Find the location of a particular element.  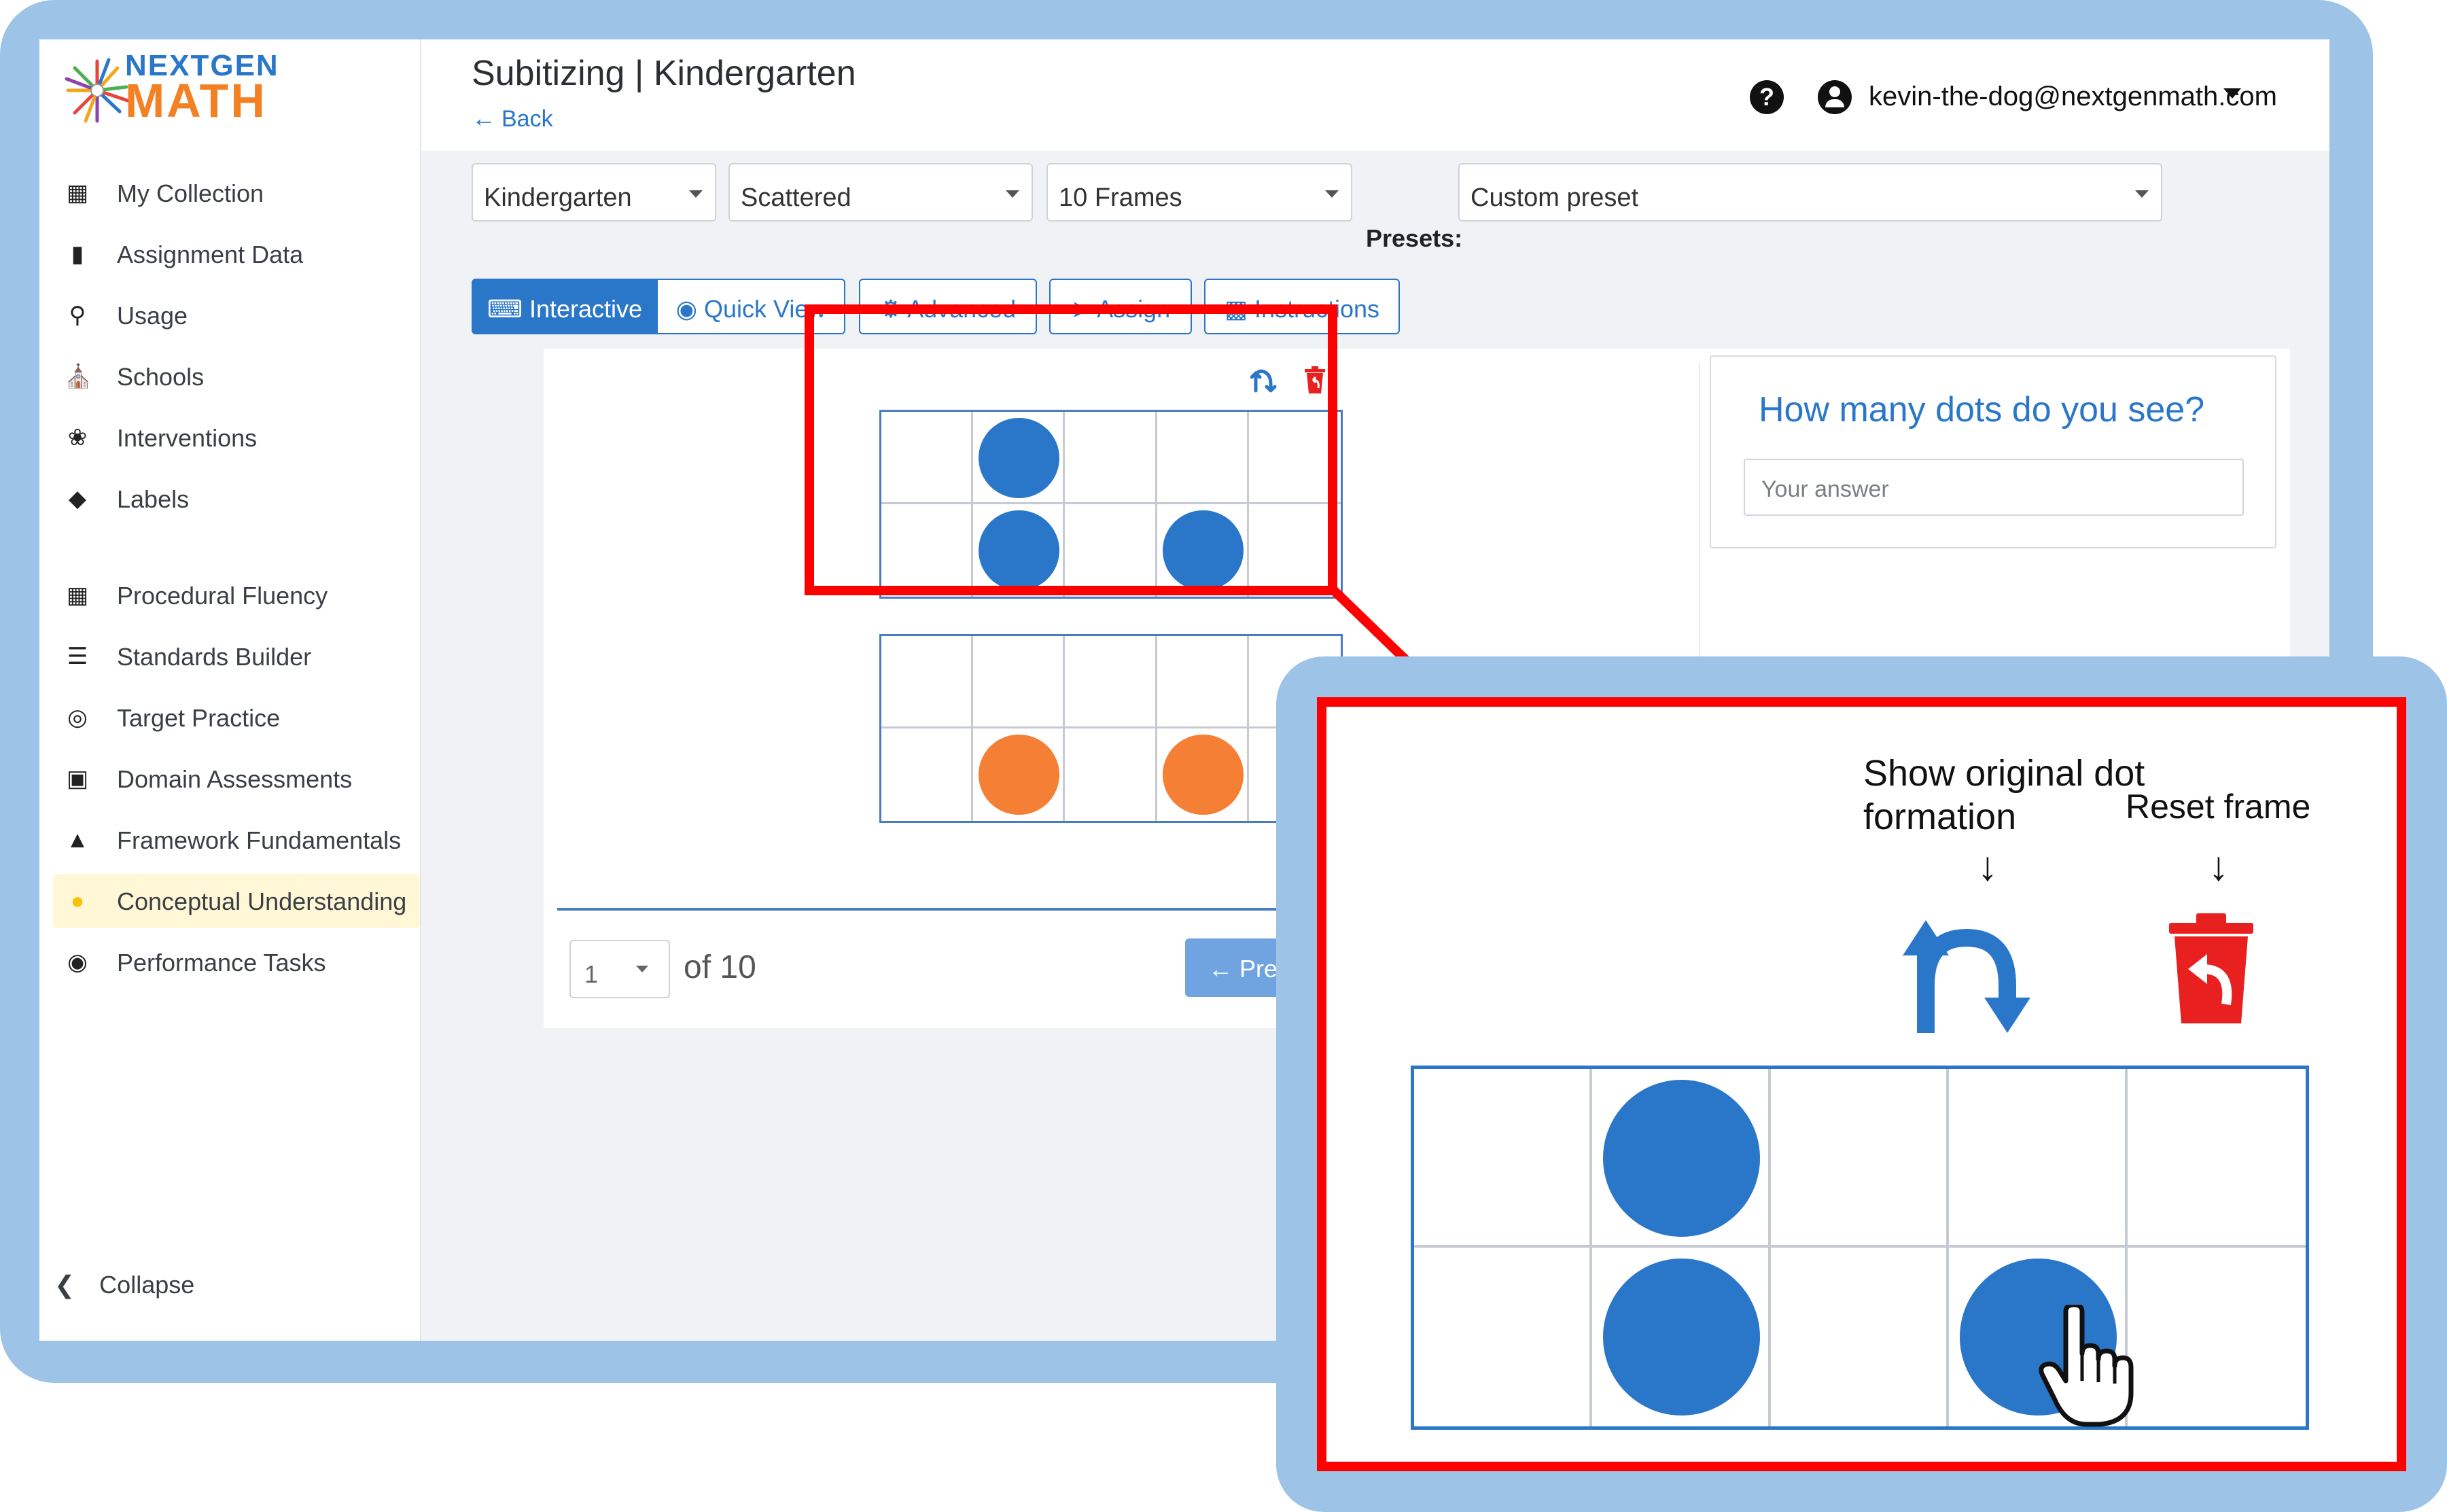

show-original-label: Show original dot formation is located at coordinates (2004, 795).